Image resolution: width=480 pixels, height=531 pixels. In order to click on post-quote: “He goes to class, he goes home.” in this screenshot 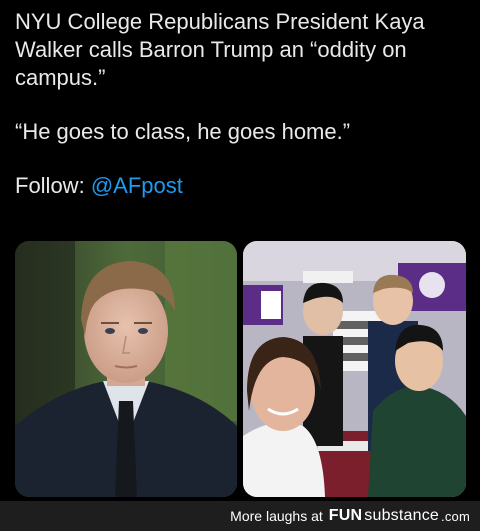, I will do `click(183, 131)`.